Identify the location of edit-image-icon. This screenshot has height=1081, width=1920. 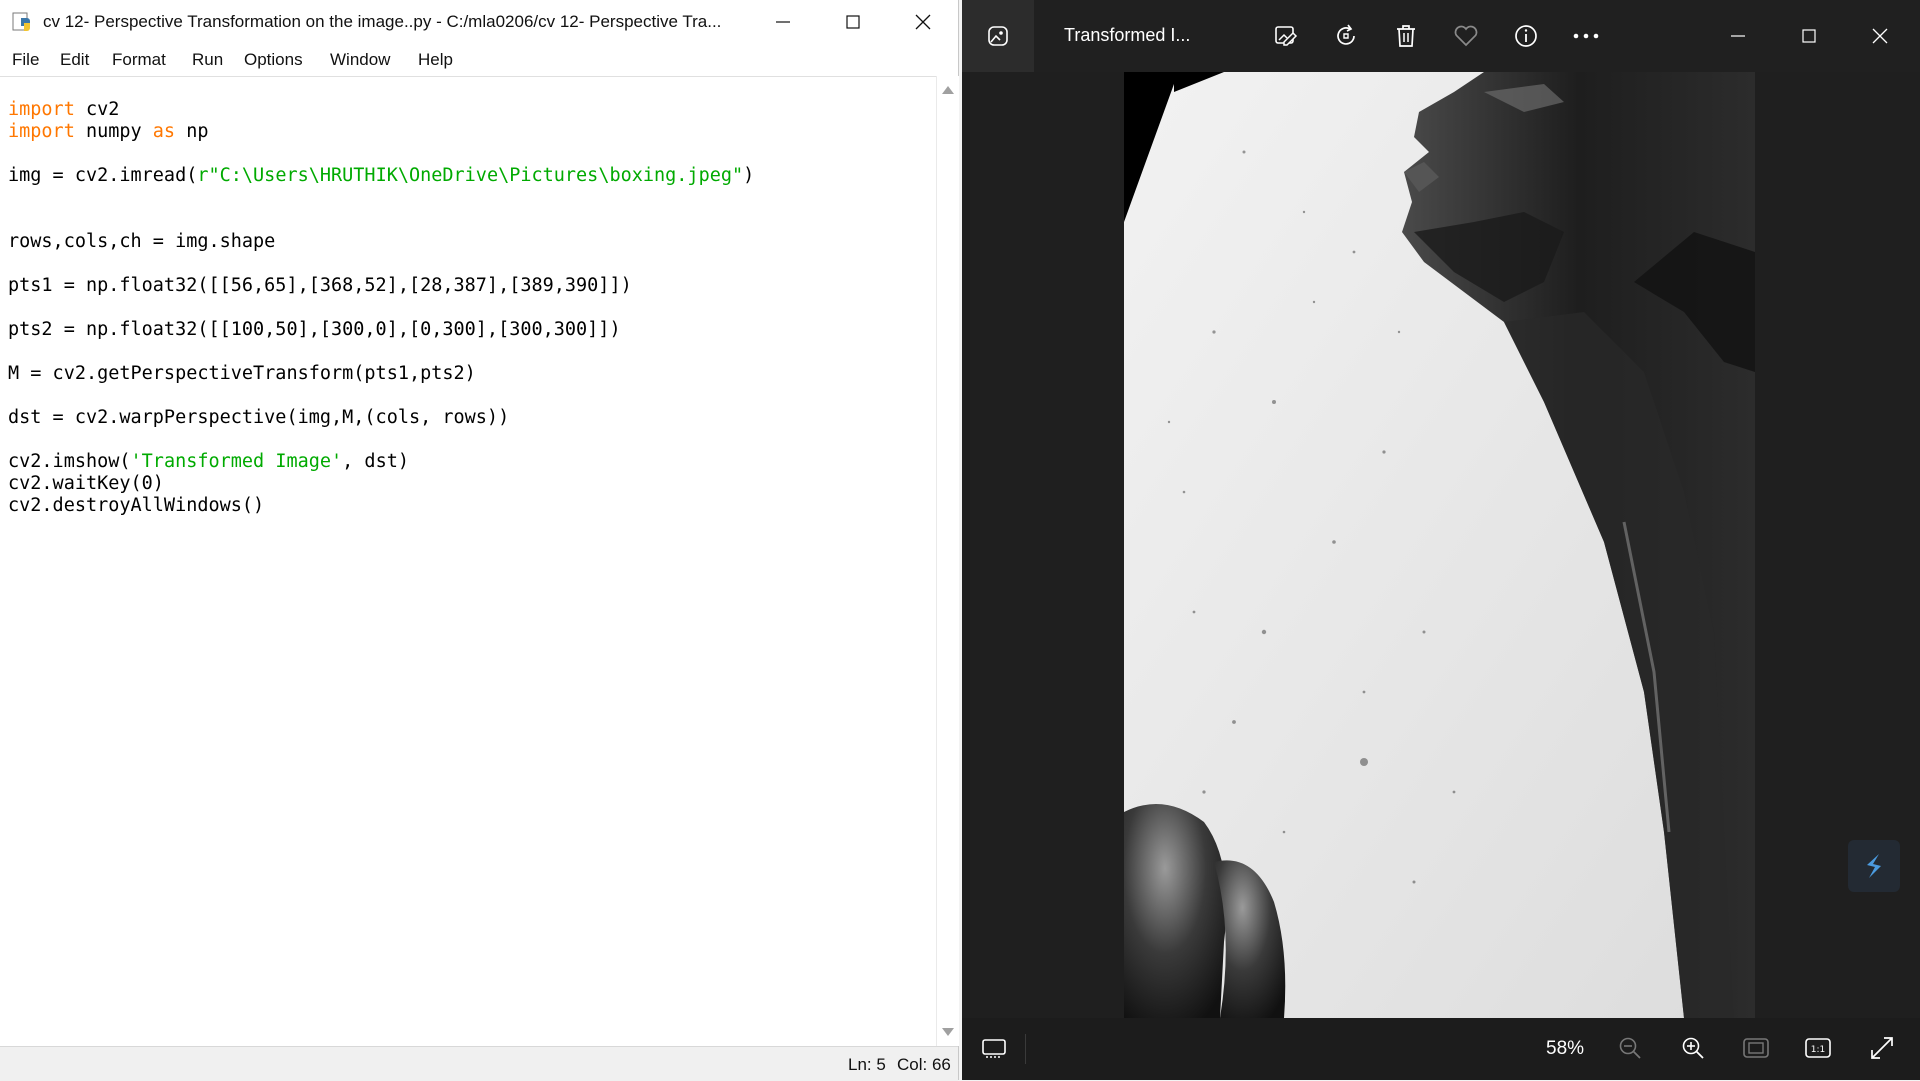
(1286, 36).